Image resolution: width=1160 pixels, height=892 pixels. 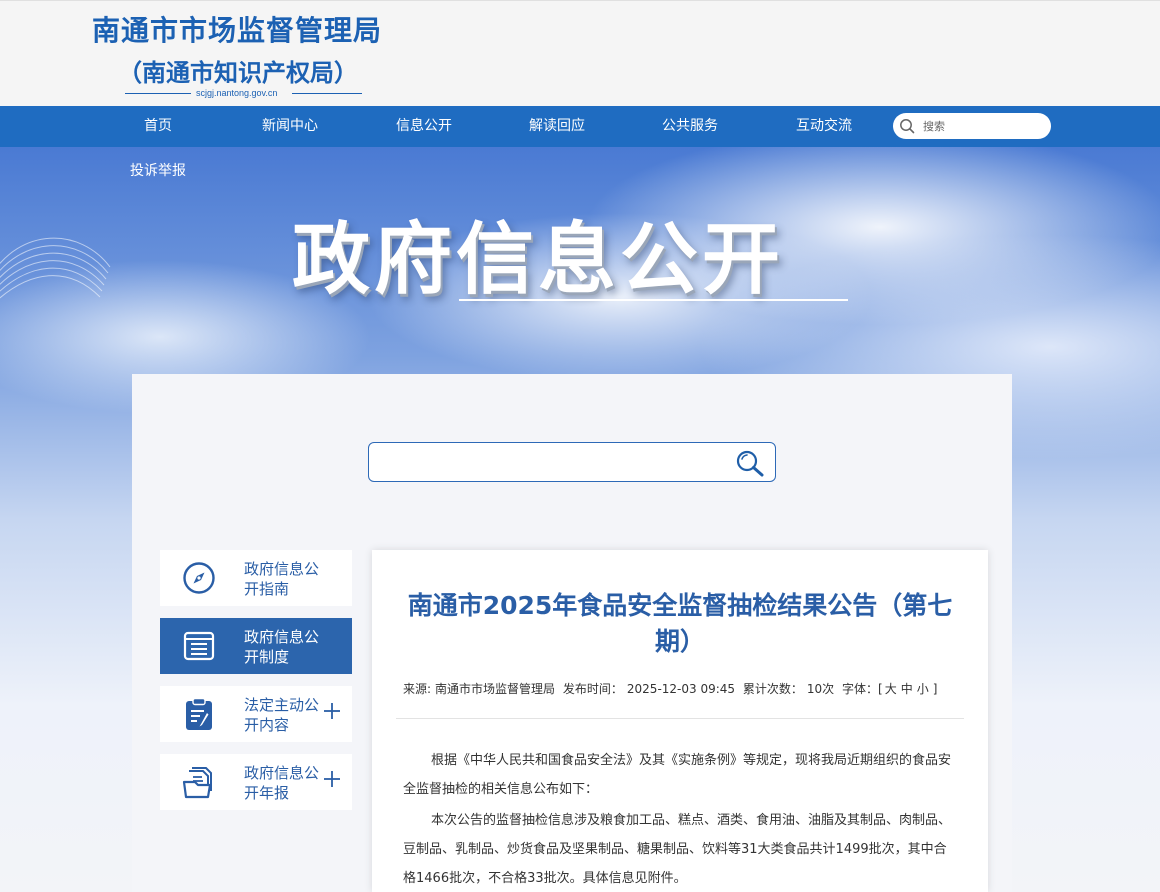 I want to click on nav-news: 新闻中心, so click(x=290, y=126).